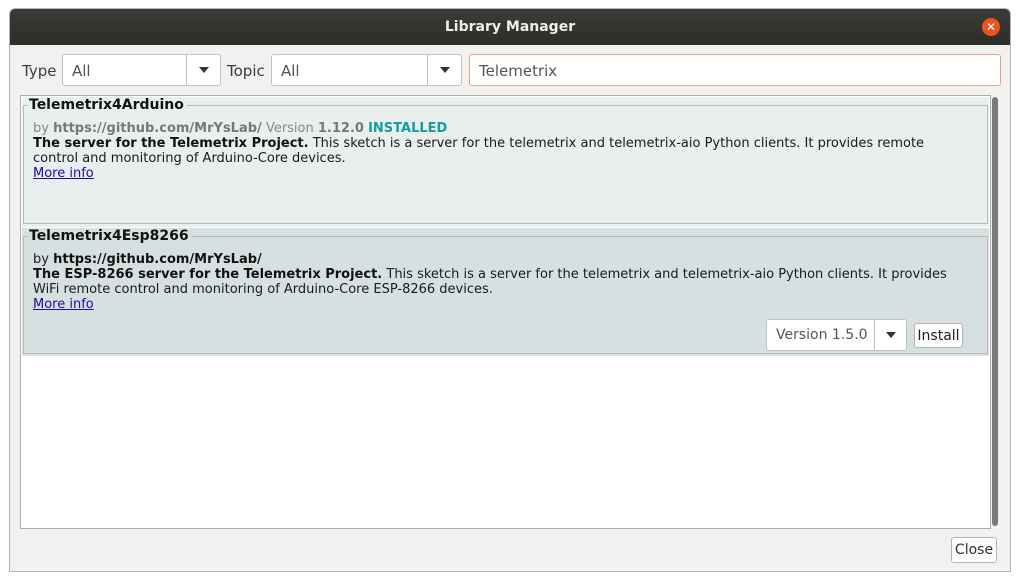 This screenshot has height=580, width=1020. I want to click on type-select-value: All, so click(81, 71).